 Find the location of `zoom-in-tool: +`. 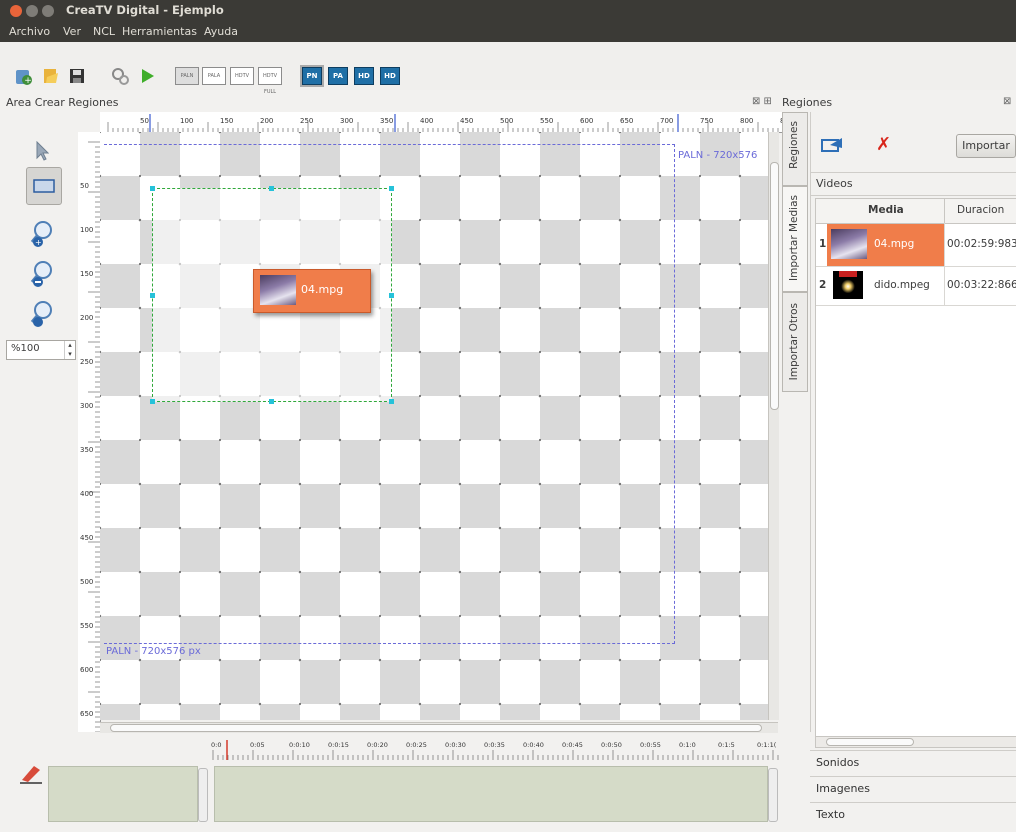

zoom-in-tool: + is located at coordinates (42, 234).